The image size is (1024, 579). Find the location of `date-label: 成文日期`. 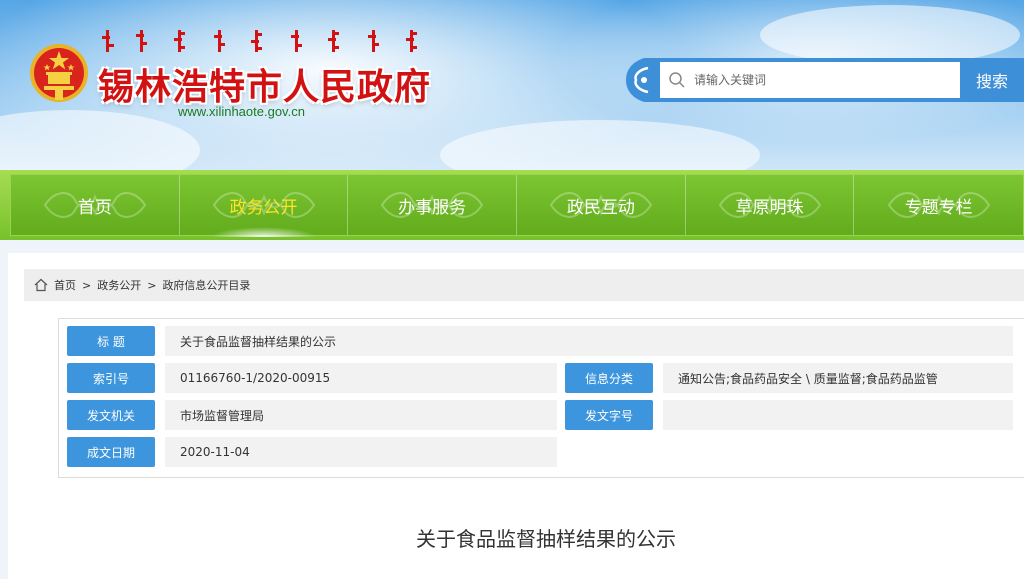

date-label: 成文日期 is located at coordinates (111, 452).